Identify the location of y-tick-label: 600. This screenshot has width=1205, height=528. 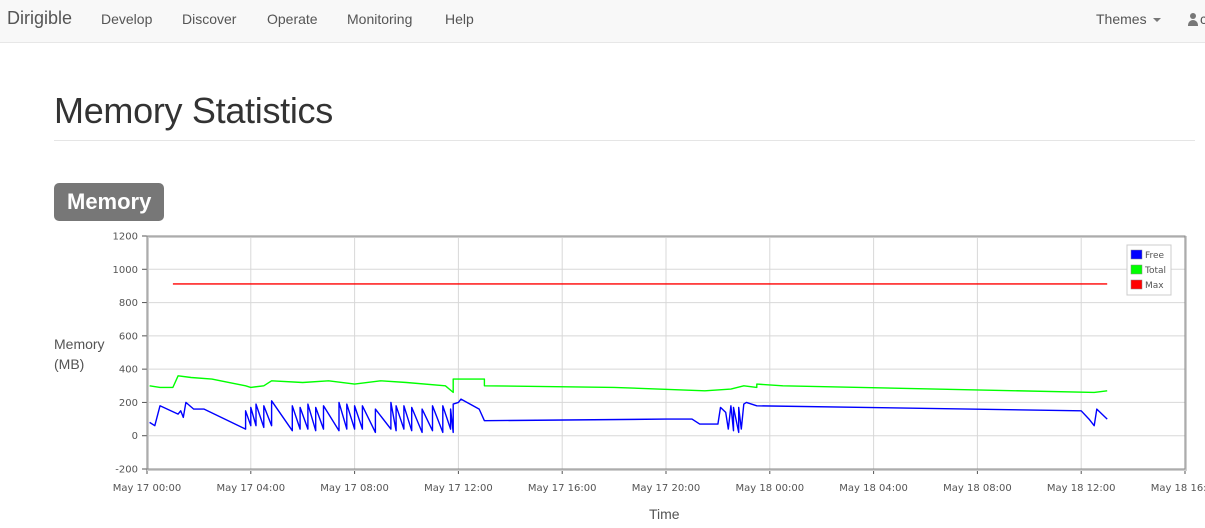
(128, 336).